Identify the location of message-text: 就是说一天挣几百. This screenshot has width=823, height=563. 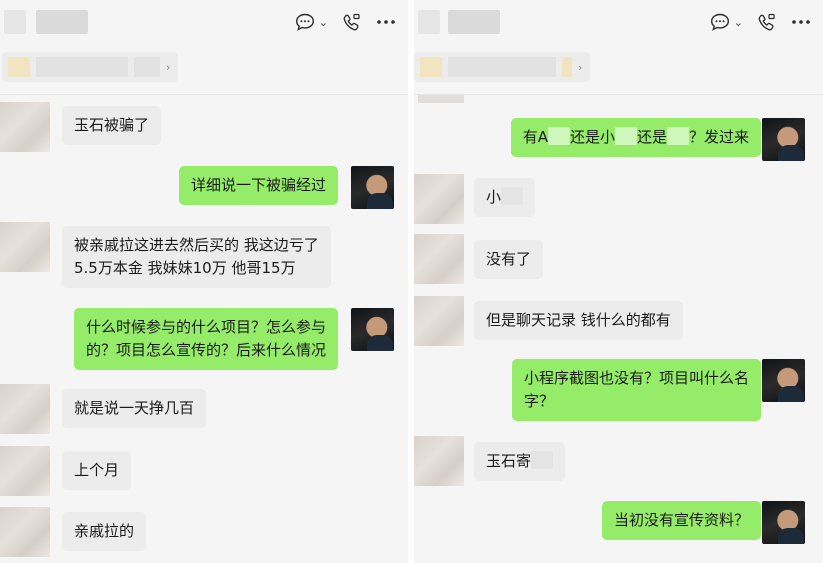
(134, 408).